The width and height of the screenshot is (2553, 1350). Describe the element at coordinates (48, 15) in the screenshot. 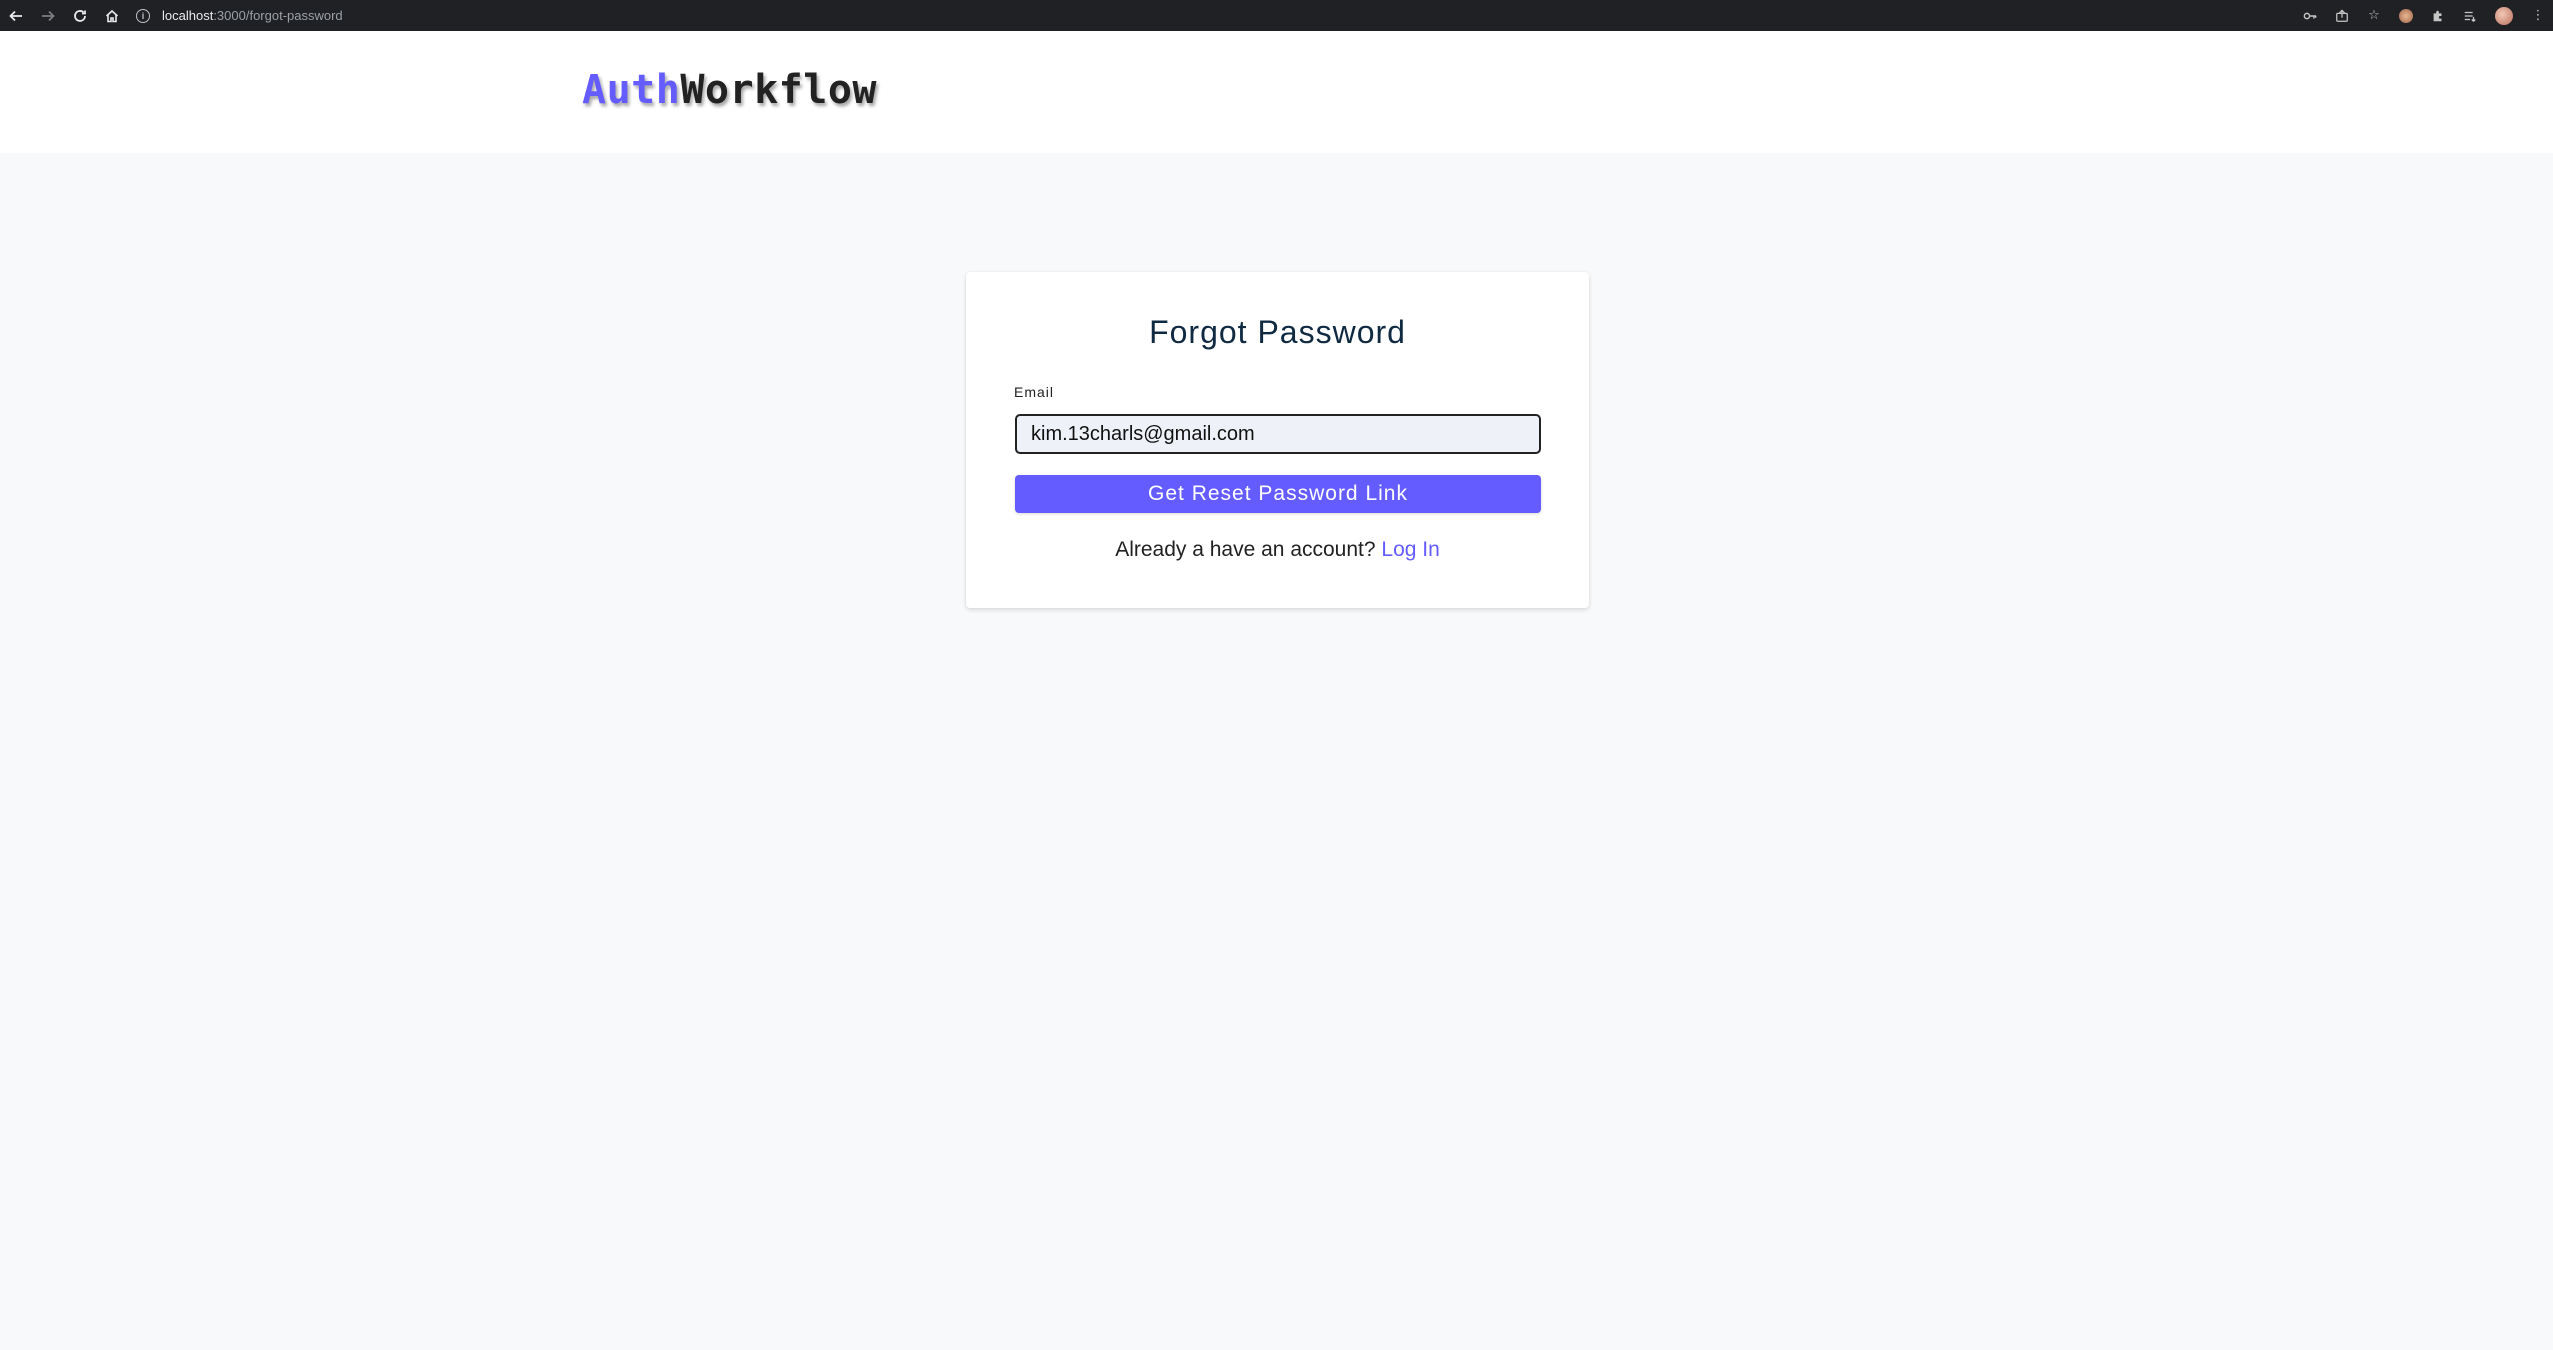

I see `forward-icon` at that location.